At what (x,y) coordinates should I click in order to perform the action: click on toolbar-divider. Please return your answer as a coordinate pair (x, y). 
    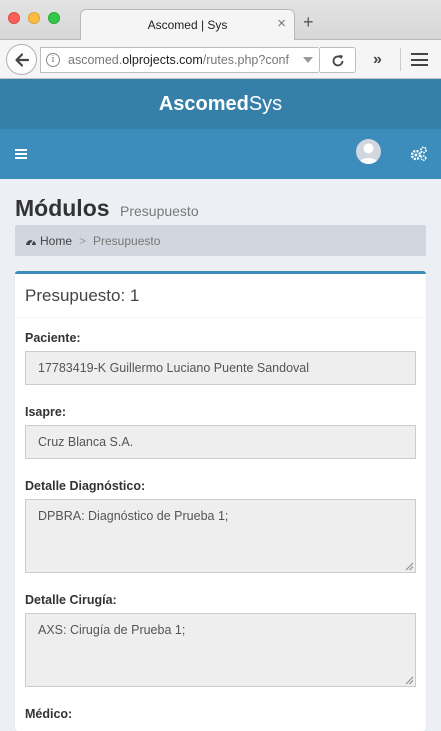
    Looking at the image, I should click on (400, 59).